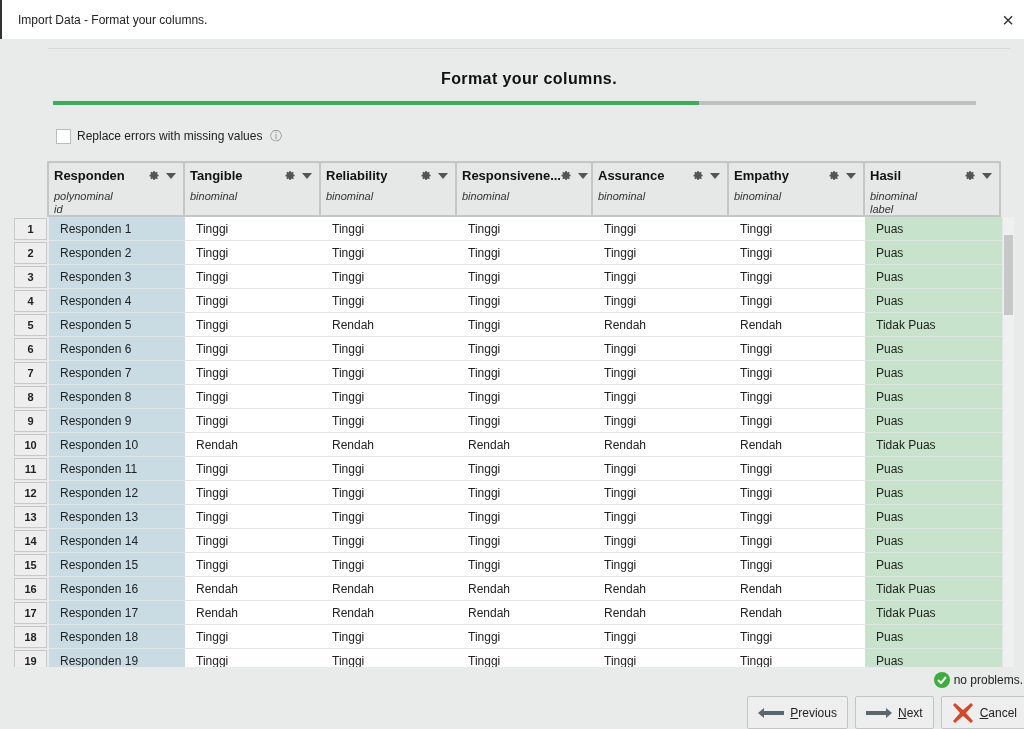 This screenshot has width=1024, height=729. Describe the element at coordinates (30, 229) in the screenshot. I see `row-number: 1` at that location.